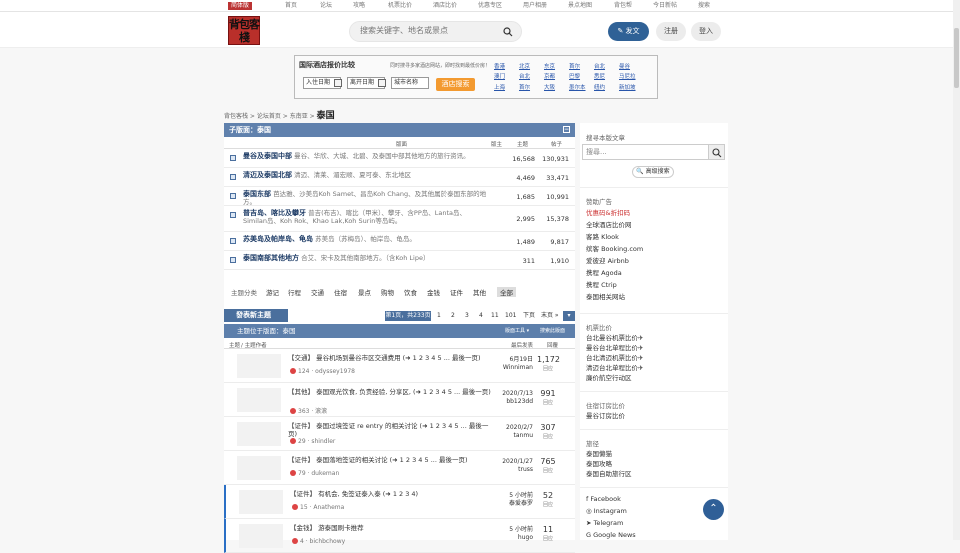 The height and width of the screenshot is (553, 960). I want to click on ad-link: 客路 Klook, so click(602, 237).